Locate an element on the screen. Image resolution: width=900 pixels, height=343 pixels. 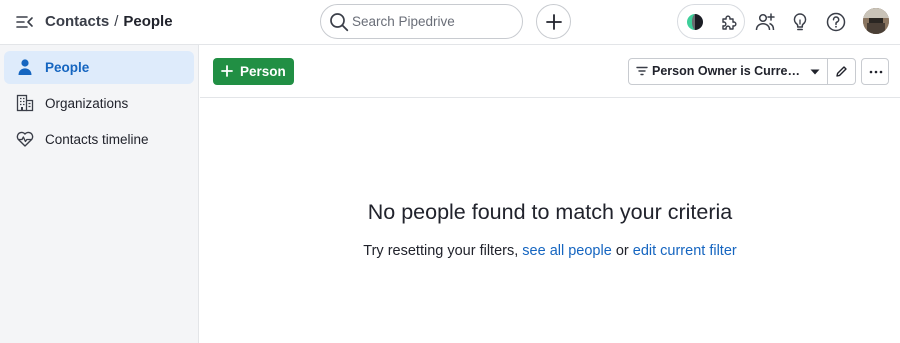
sidebar-item-organizations: Organizations is located at coordinates (99, 103).